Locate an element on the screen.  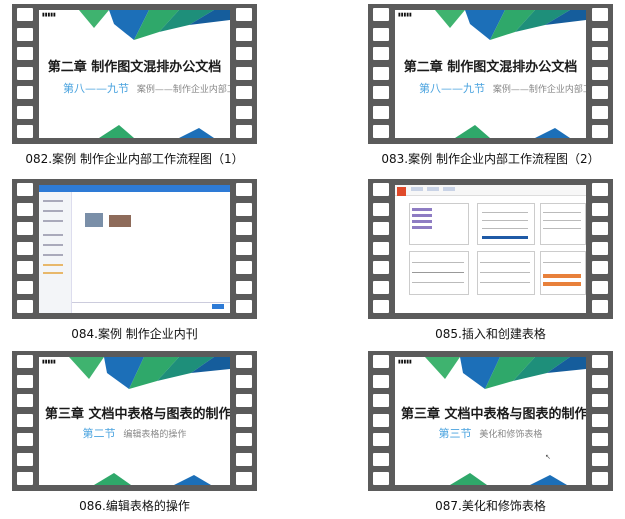
section-description: 案例——制作企业内部工作 is located at coordinates (183, 90).